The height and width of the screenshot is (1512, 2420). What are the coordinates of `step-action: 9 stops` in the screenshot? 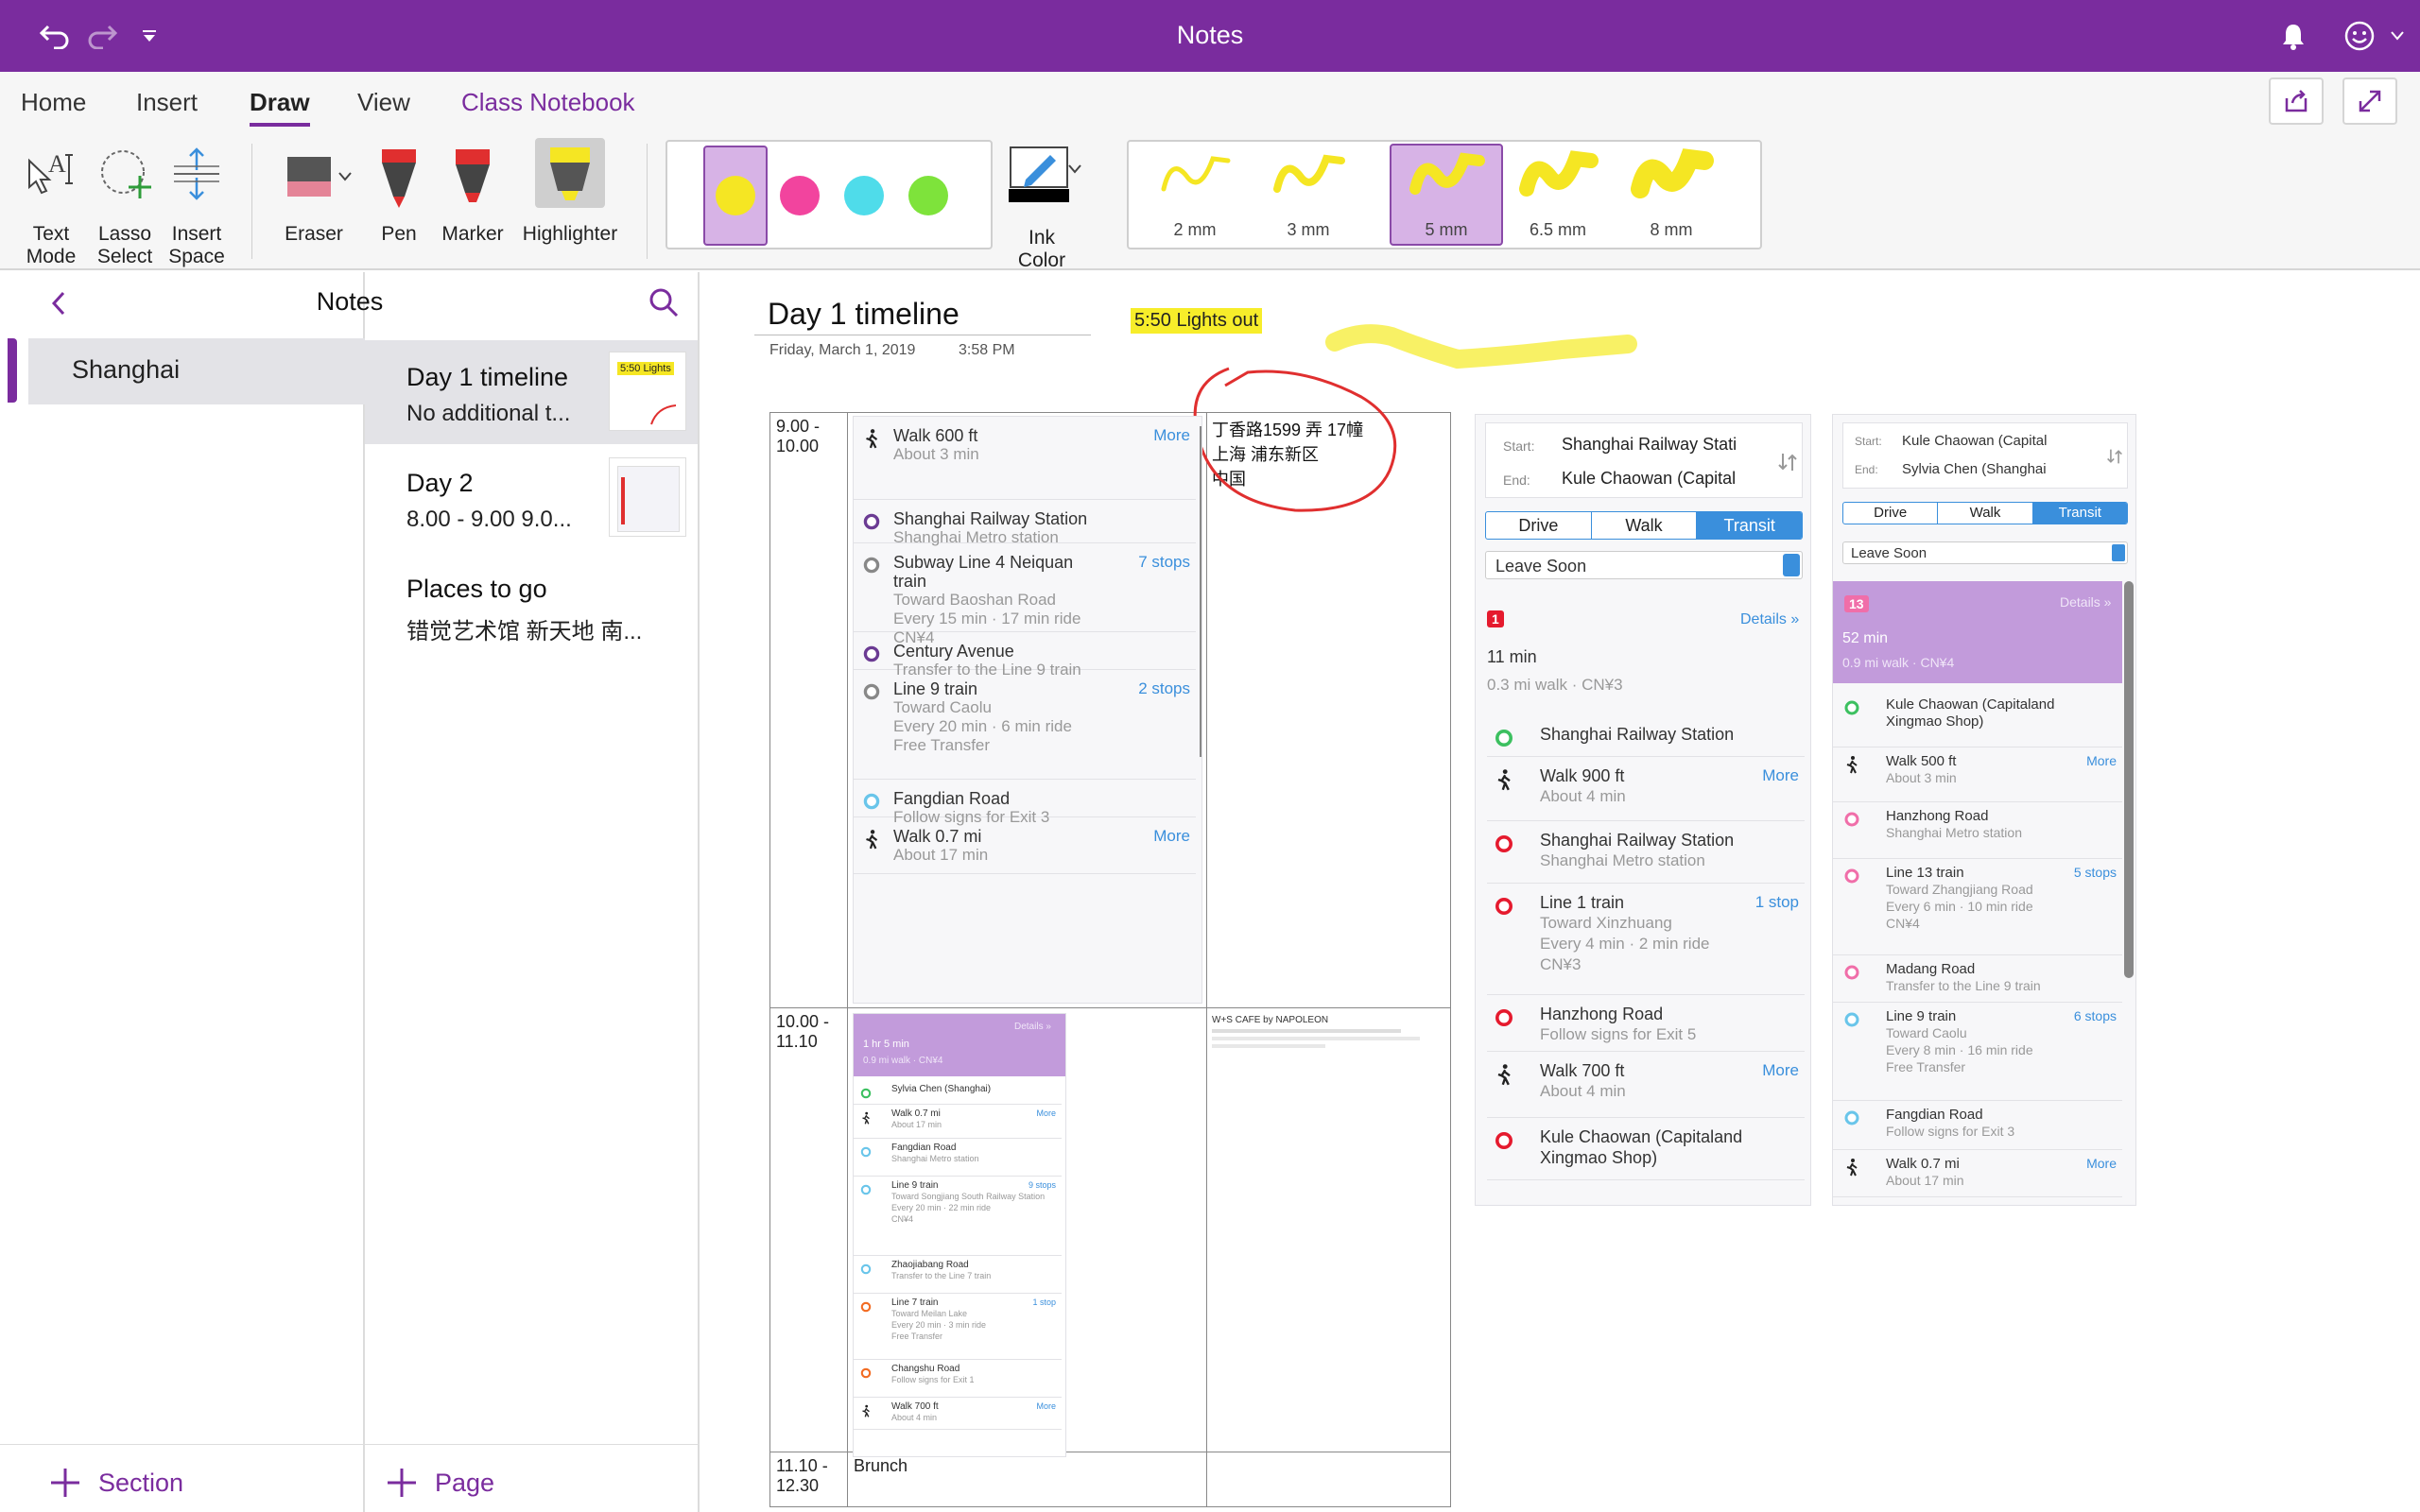 It's located at (1042, 1185).